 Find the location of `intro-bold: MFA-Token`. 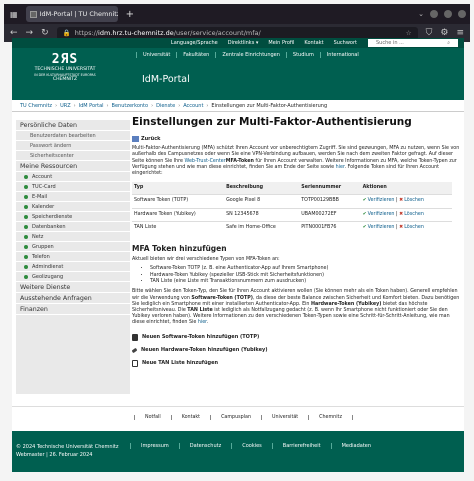

intro-bold: MFA-Token is located at coordinates (239, 161).